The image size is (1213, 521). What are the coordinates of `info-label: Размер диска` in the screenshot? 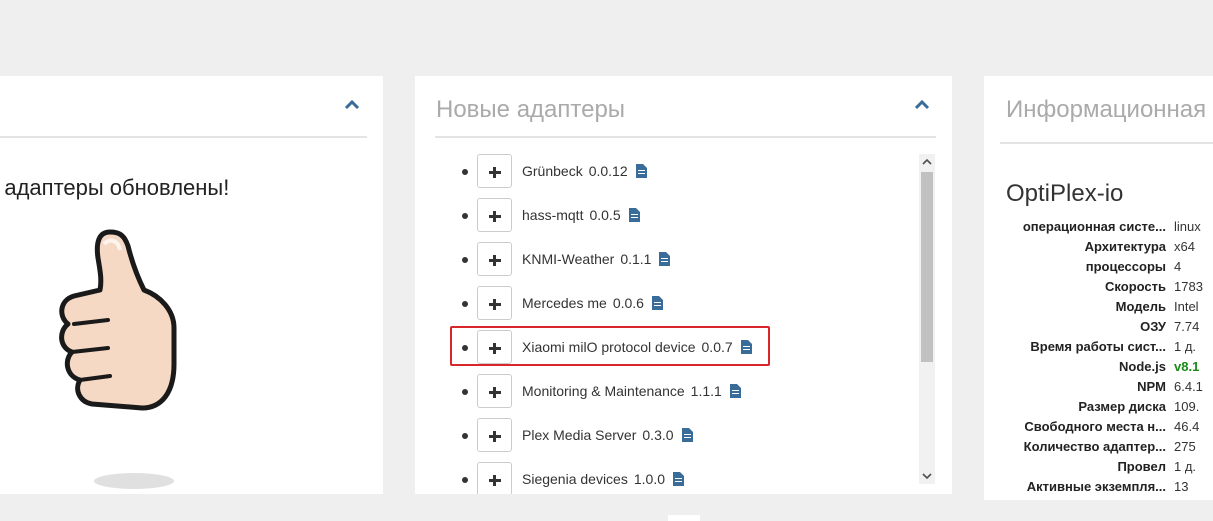 It's located at (1122, 406).